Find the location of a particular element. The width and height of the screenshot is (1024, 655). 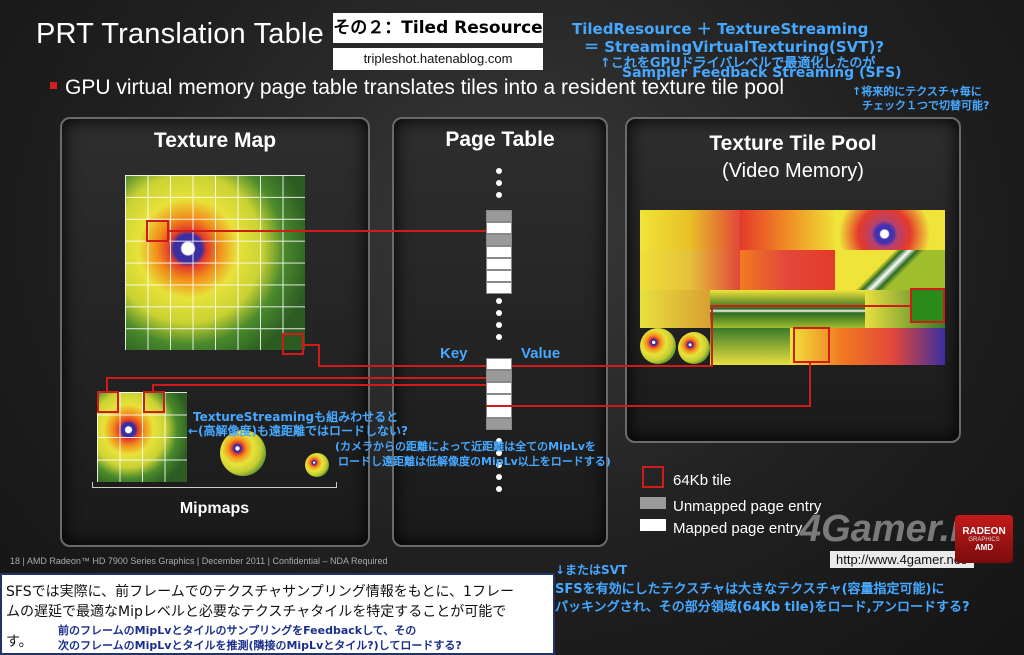

annotation-sfs-2: パッキングされ、その部分領域(64Kb tile)をロード,アンロードする? is located at coordinates (762, 607).